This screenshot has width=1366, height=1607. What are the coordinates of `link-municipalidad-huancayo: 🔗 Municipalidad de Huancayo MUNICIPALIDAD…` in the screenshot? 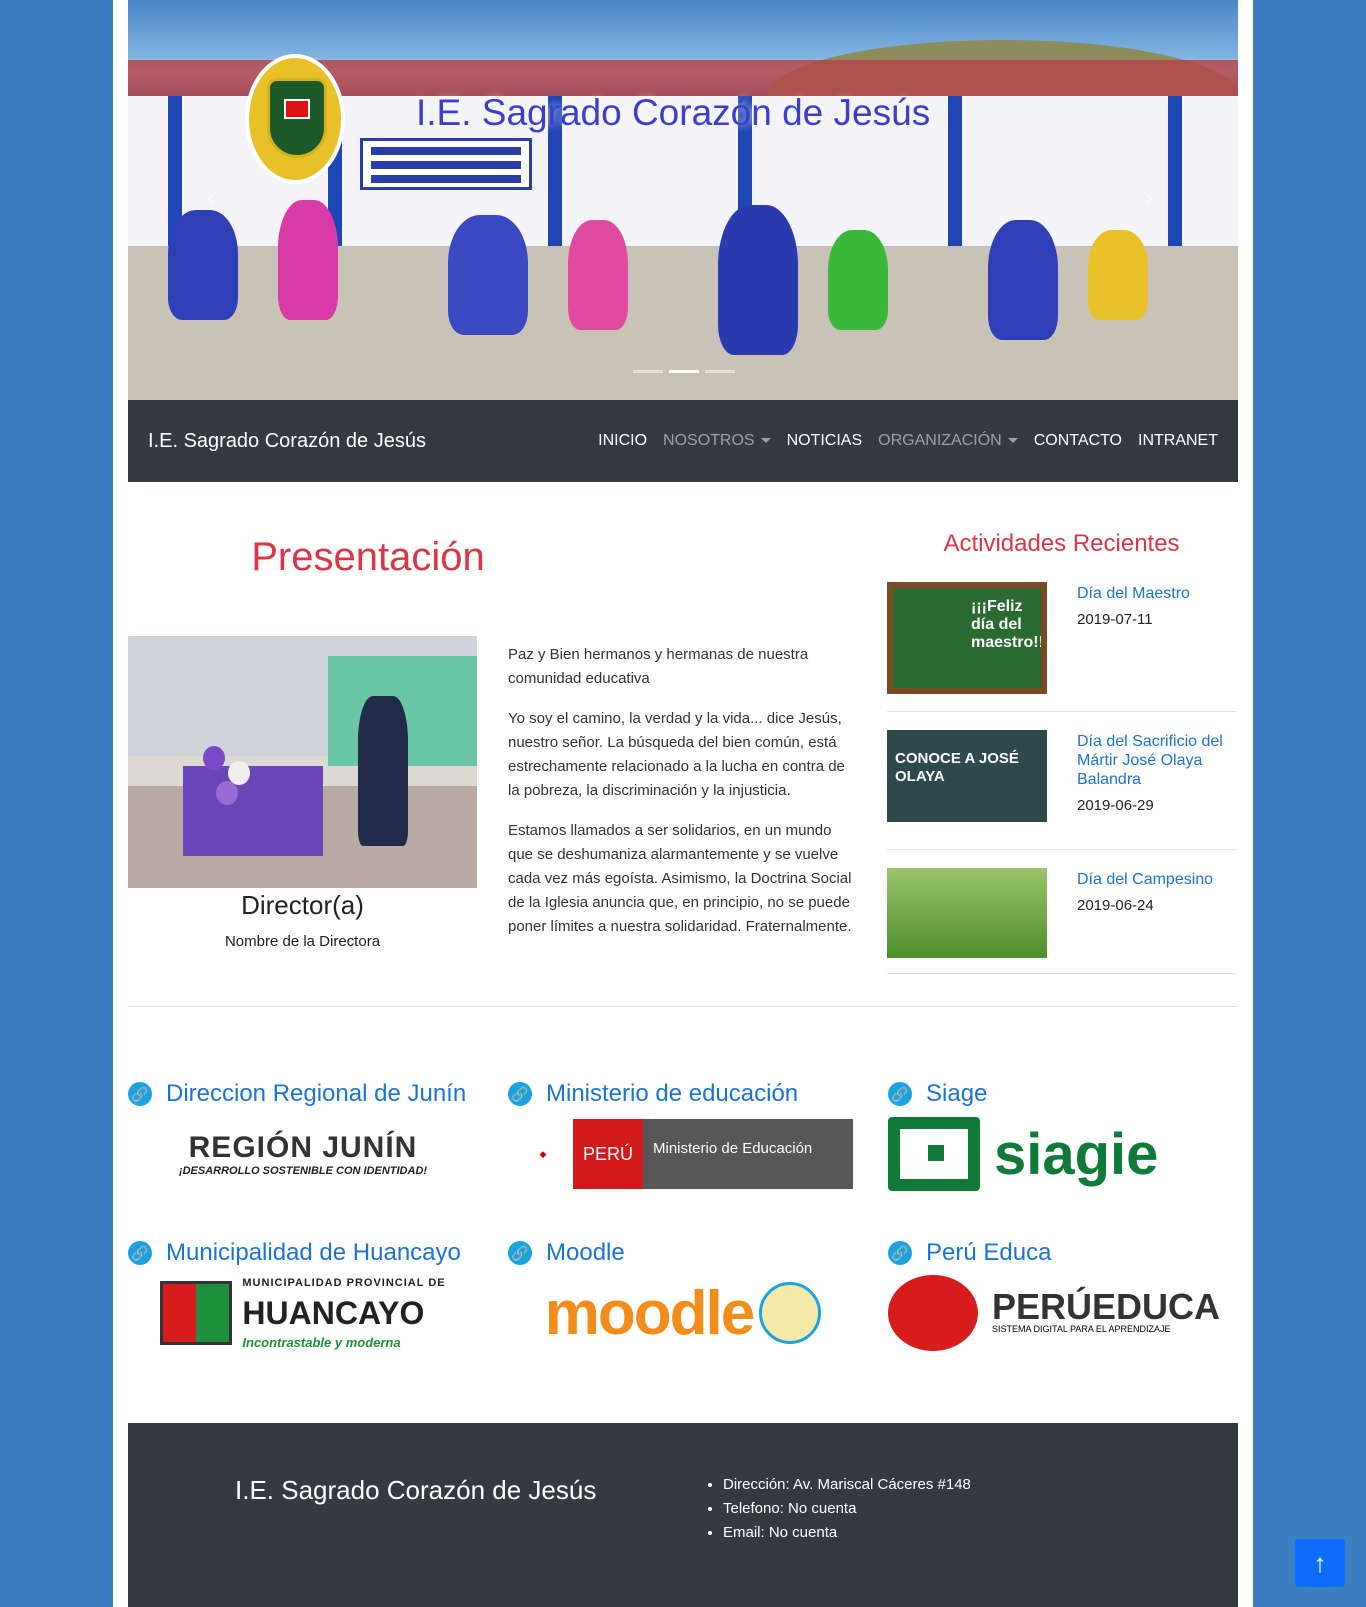 It's located at (303, 1295).